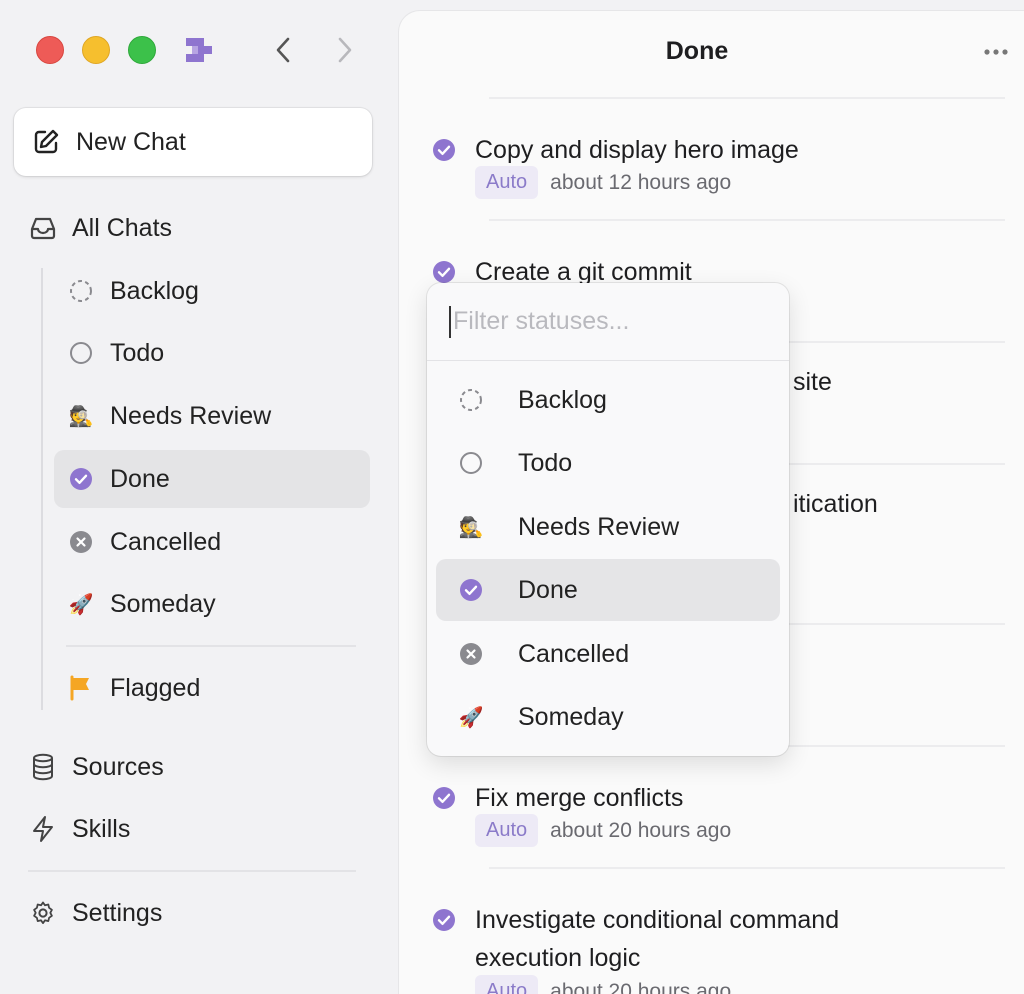 The width and height of the screenshot is (1024, 994). I want to click on database-icon, so click(43, 767).